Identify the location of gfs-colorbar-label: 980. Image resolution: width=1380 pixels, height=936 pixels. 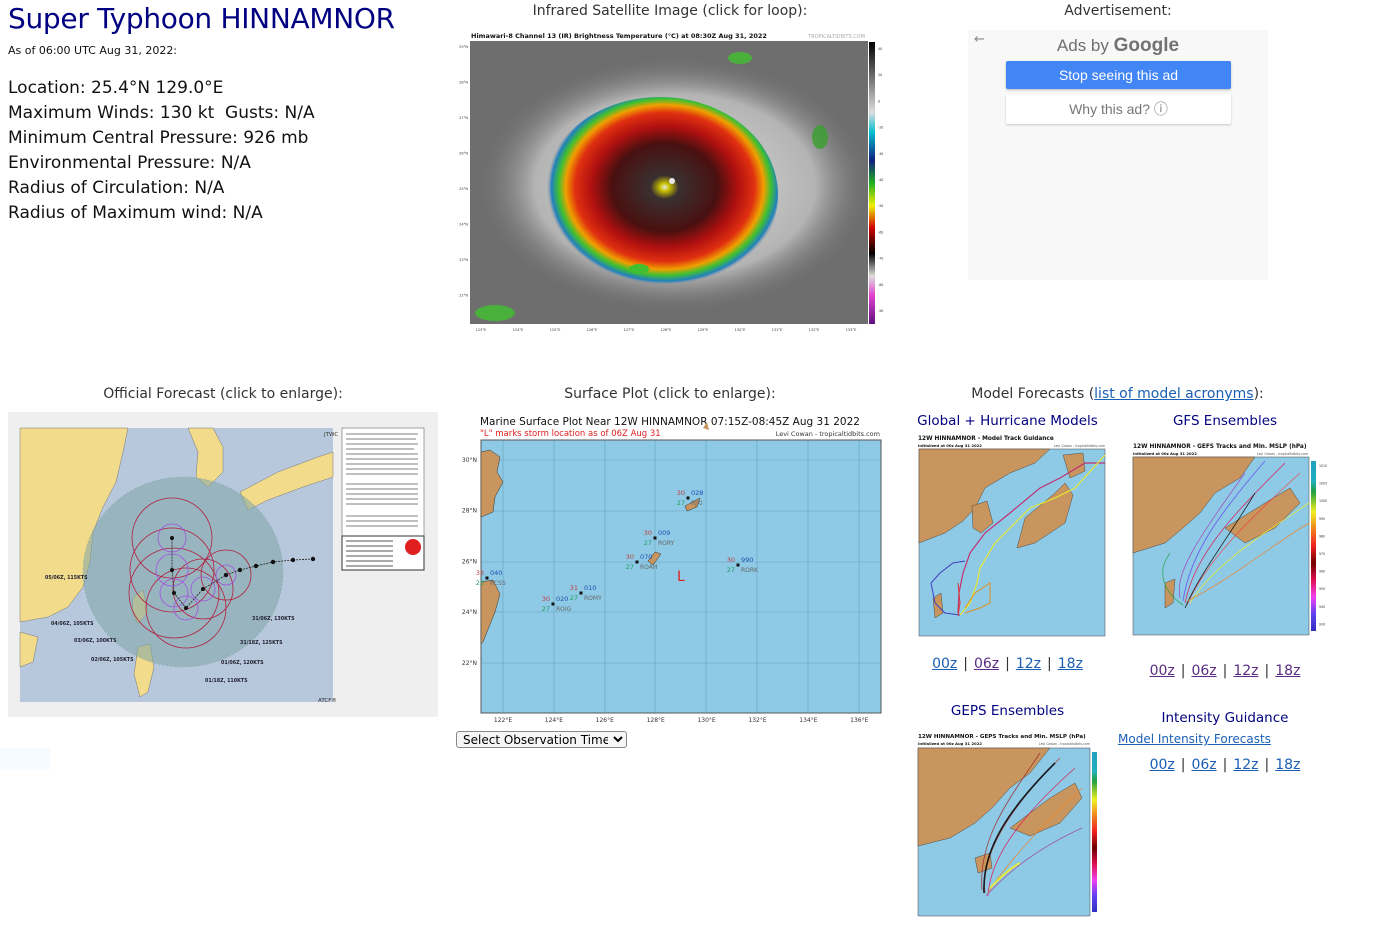
(1322, 536).